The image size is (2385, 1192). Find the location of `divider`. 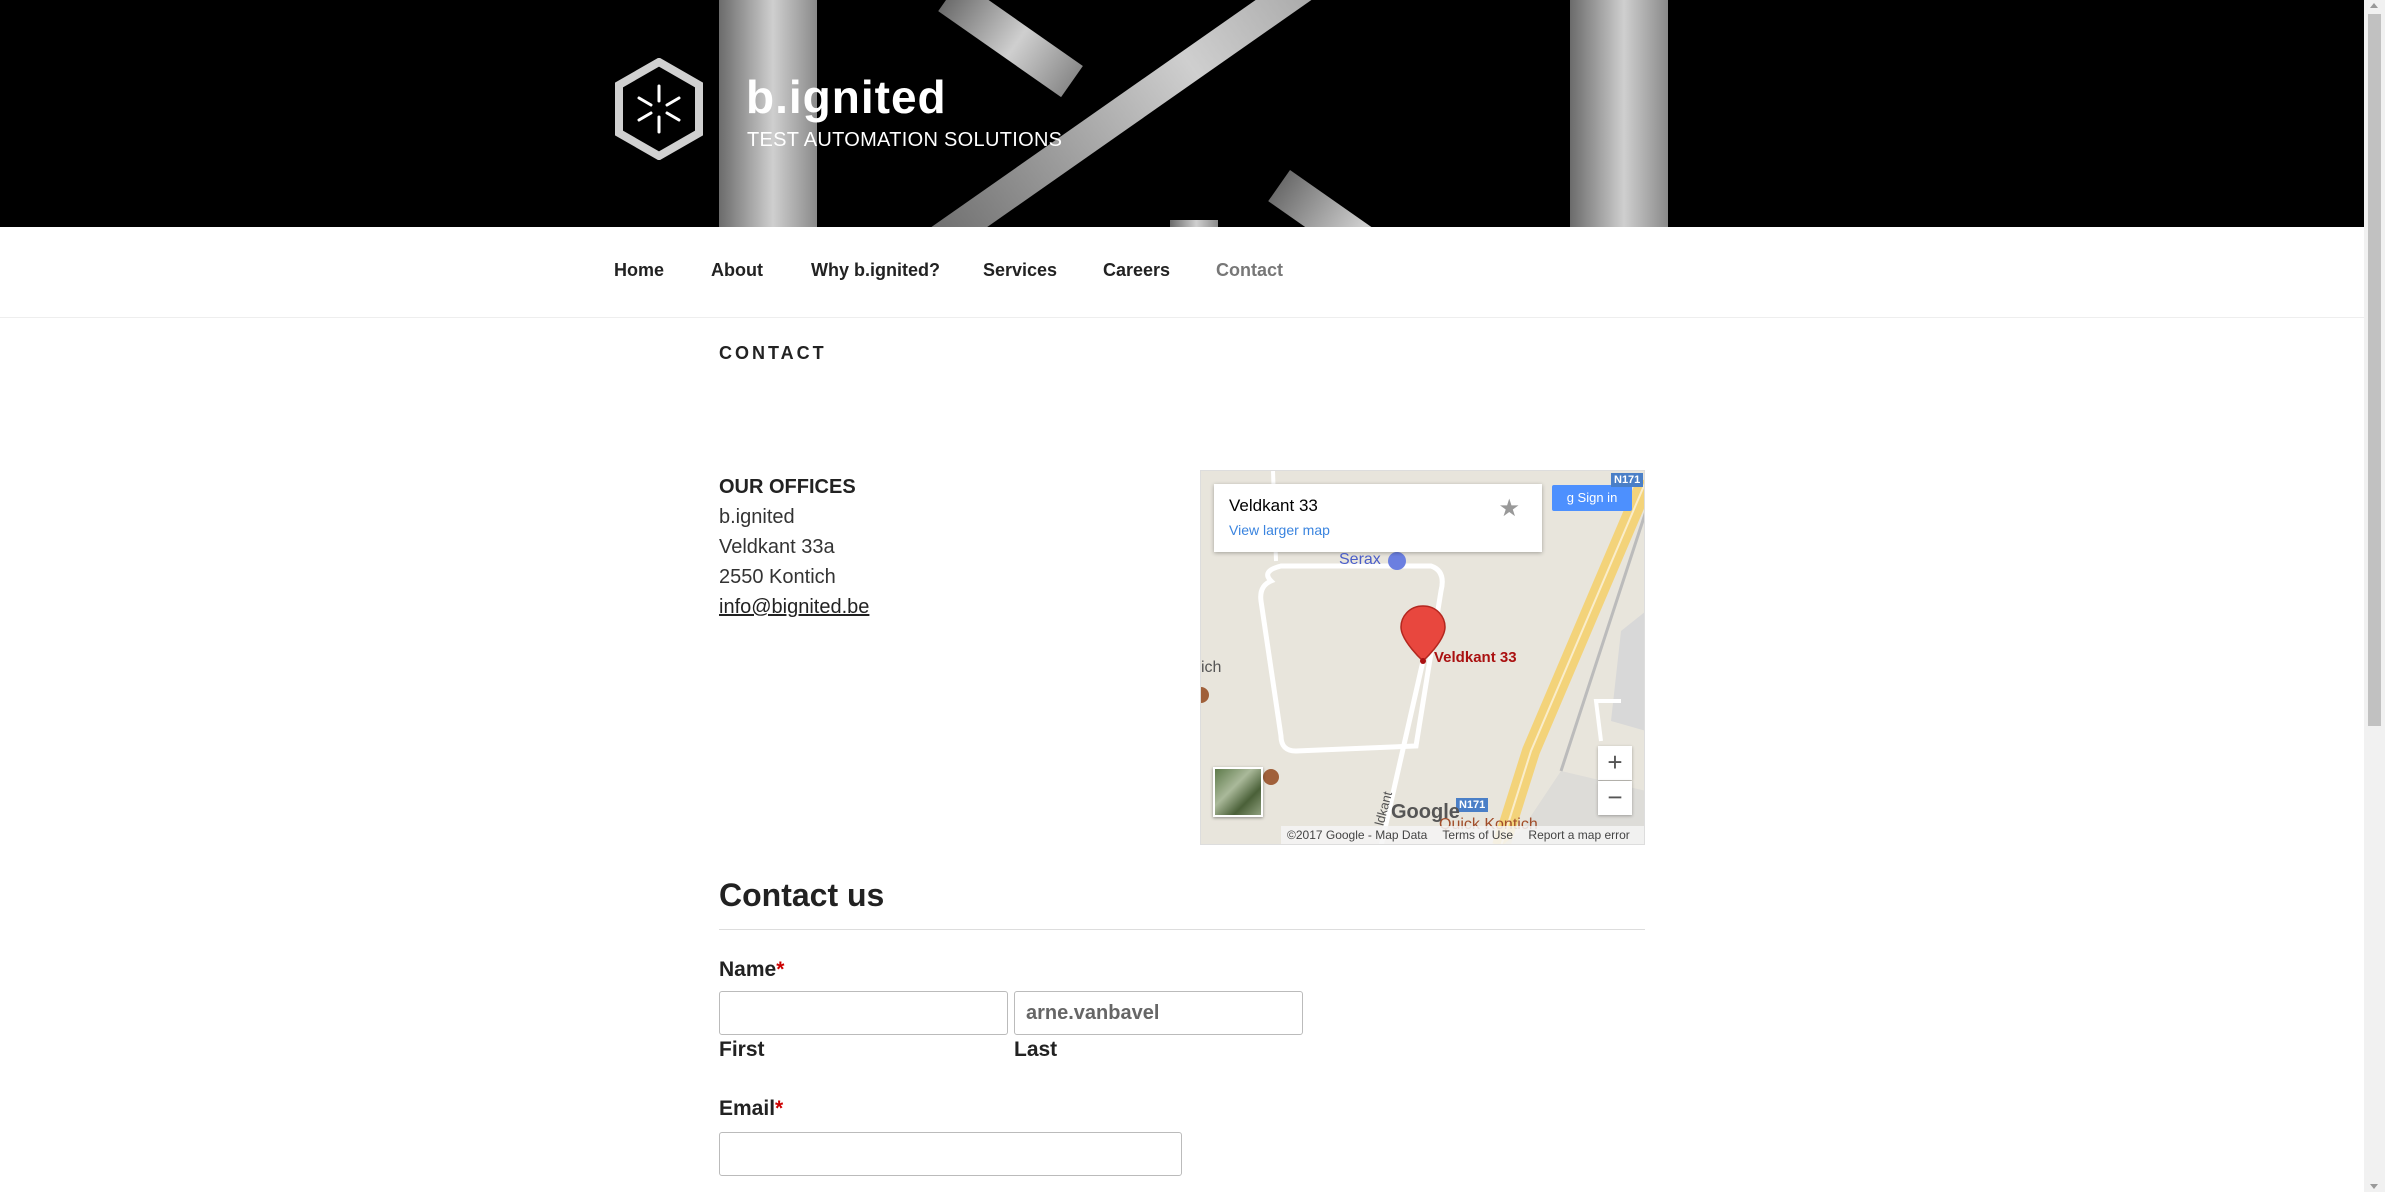

divider is located at coordinates (1182, 929).